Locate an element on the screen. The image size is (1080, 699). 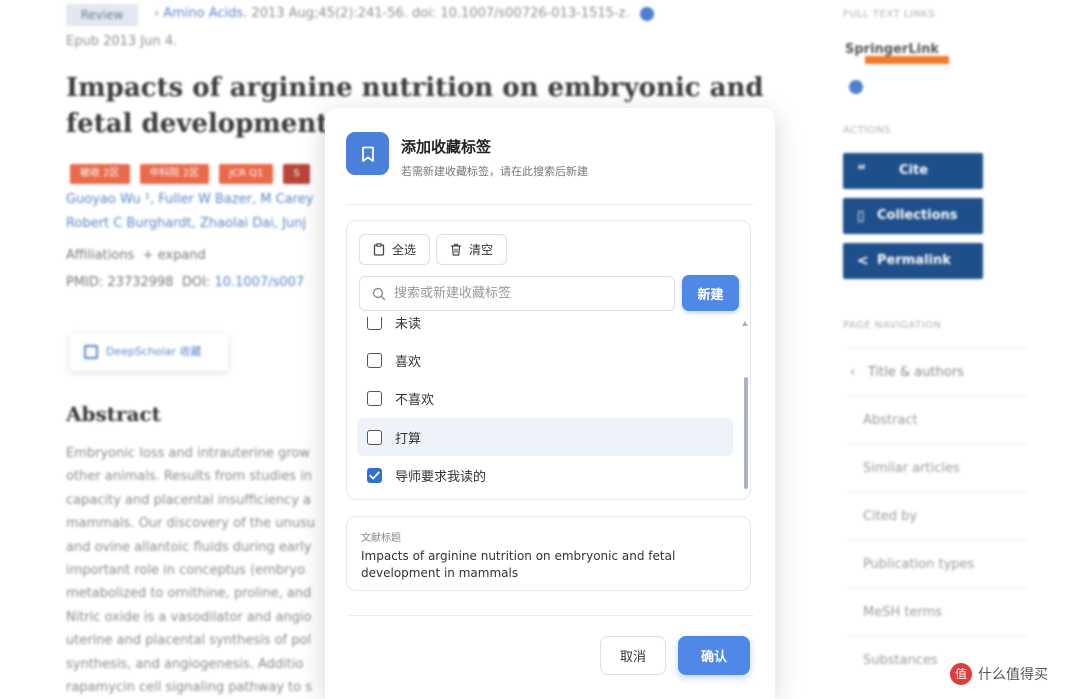
springerlink-bar is located at coordinates (907, 60).